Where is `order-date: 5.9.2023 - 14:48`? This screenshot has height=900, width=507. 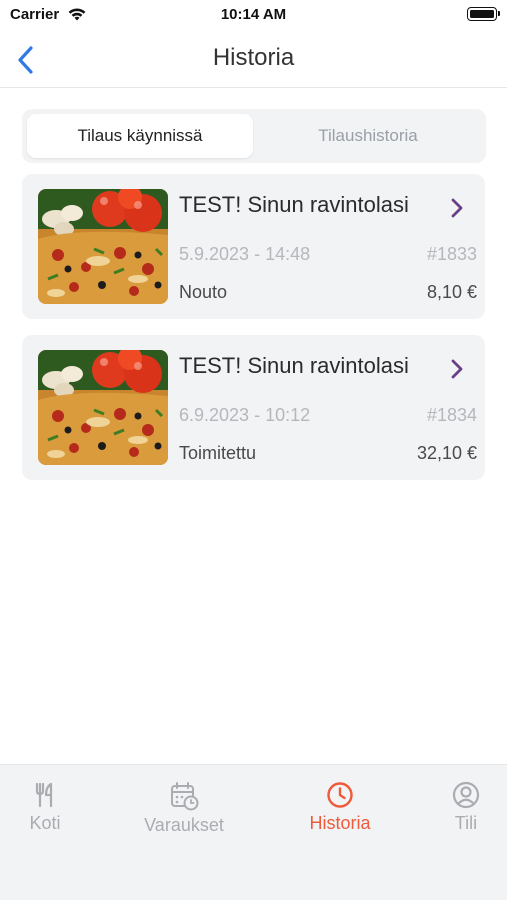
order-date: 5.9.2023 - 14:48 is located at coordinates (245, 254).